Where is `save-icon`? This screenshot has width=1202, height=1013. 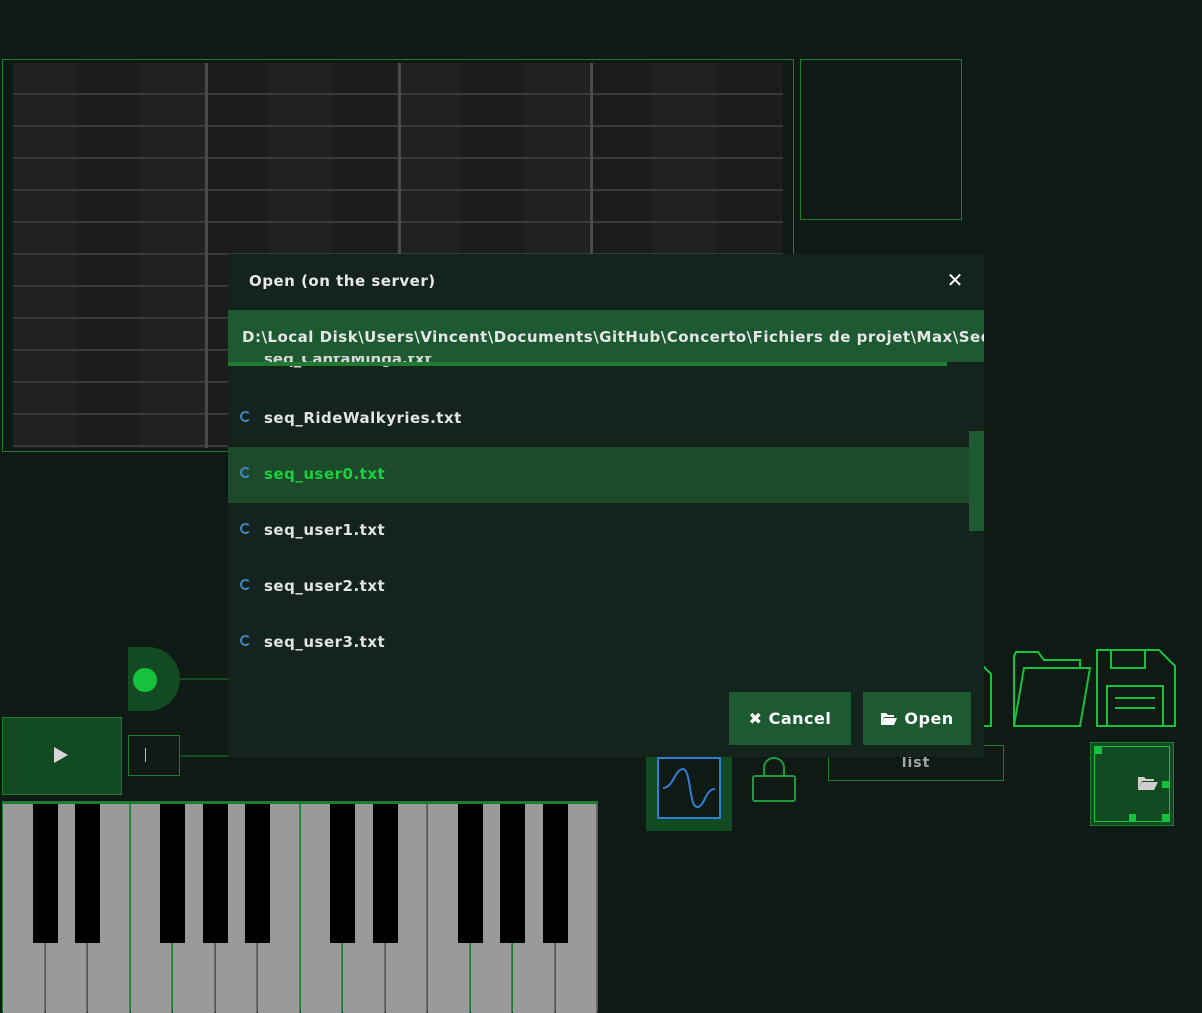 save-icon is located at coordinates (1136, 689).